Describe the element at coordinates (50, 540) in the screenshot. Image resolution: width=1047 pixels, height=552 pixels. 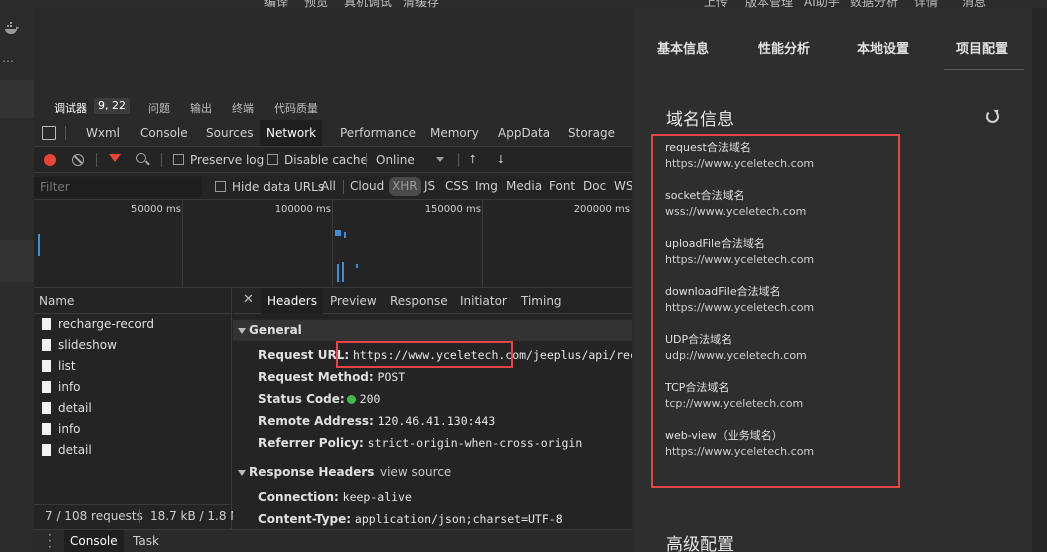
I see `drawer-menu-icon: · · ·` at that location.